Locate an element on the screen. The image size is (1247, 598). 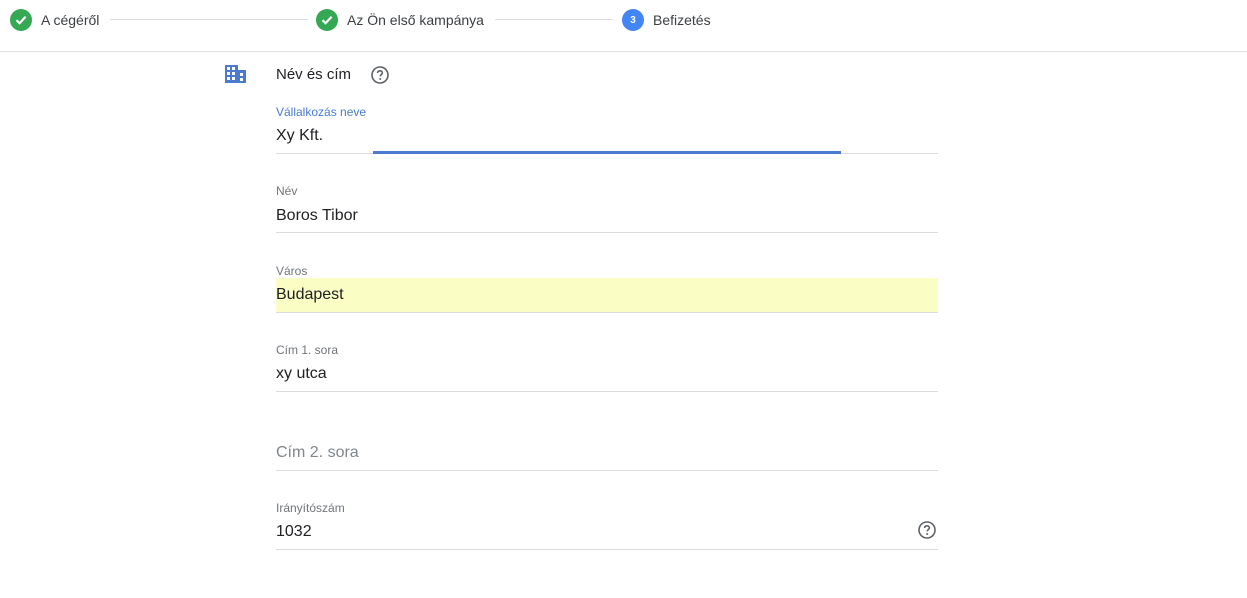
name-field: Név Boros Tibor is located at coordinates (607, 209).